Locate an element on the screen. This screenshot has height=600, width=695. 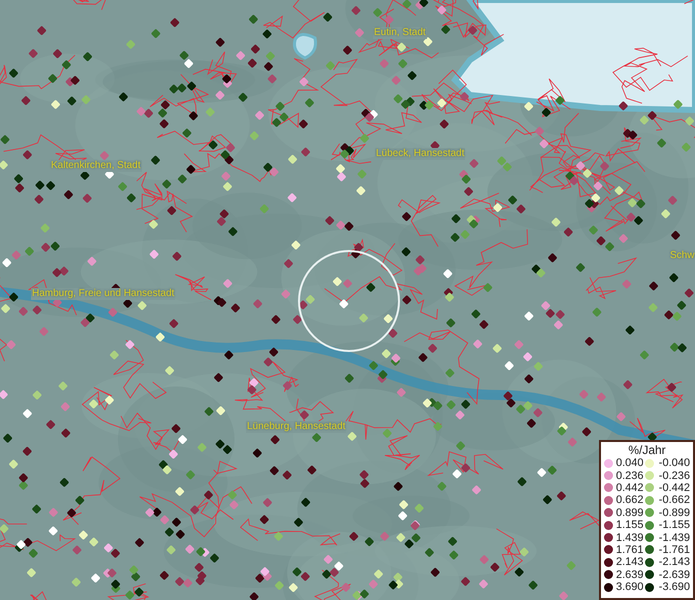
legend-value: 0.236 is located at coordinates (630, 476).